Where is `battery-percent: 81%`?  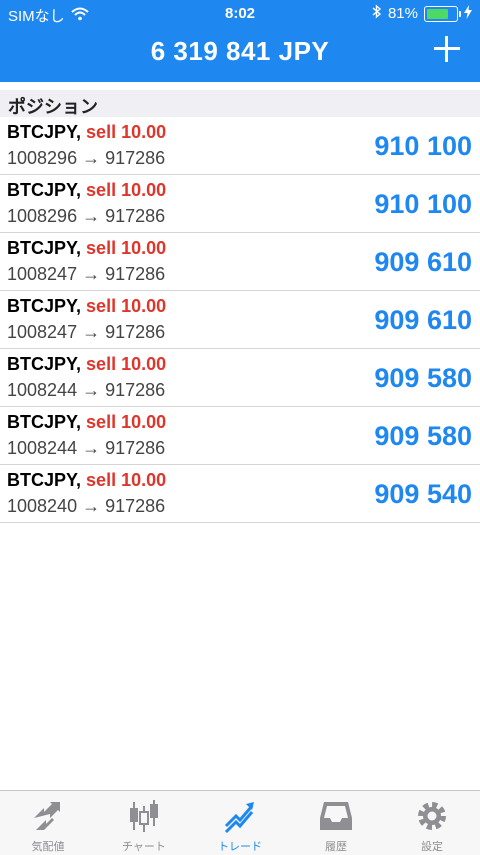
battery-percent: 81% is located at coordinates (402, 13).